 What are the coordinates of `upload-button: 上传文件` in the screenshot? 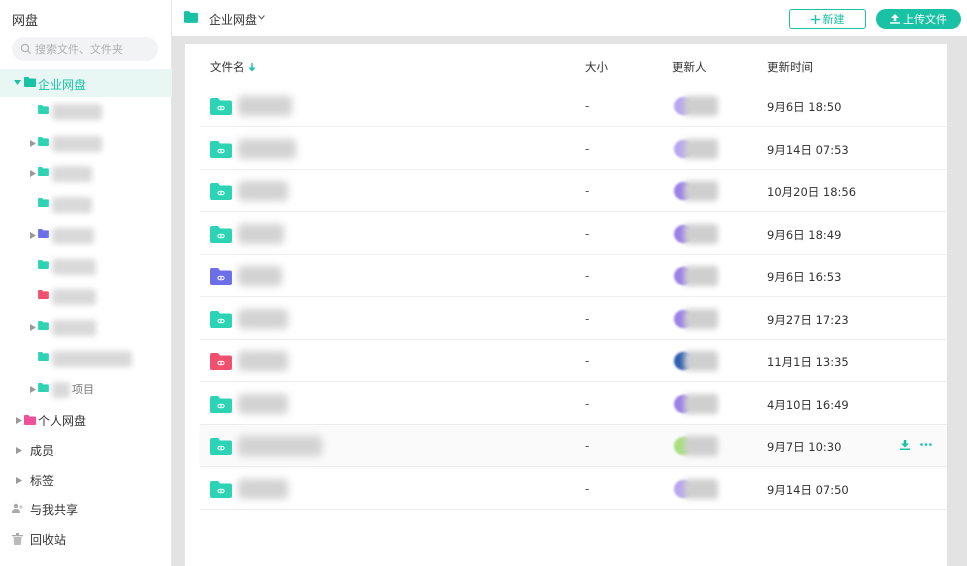 It's located at (918, 19).